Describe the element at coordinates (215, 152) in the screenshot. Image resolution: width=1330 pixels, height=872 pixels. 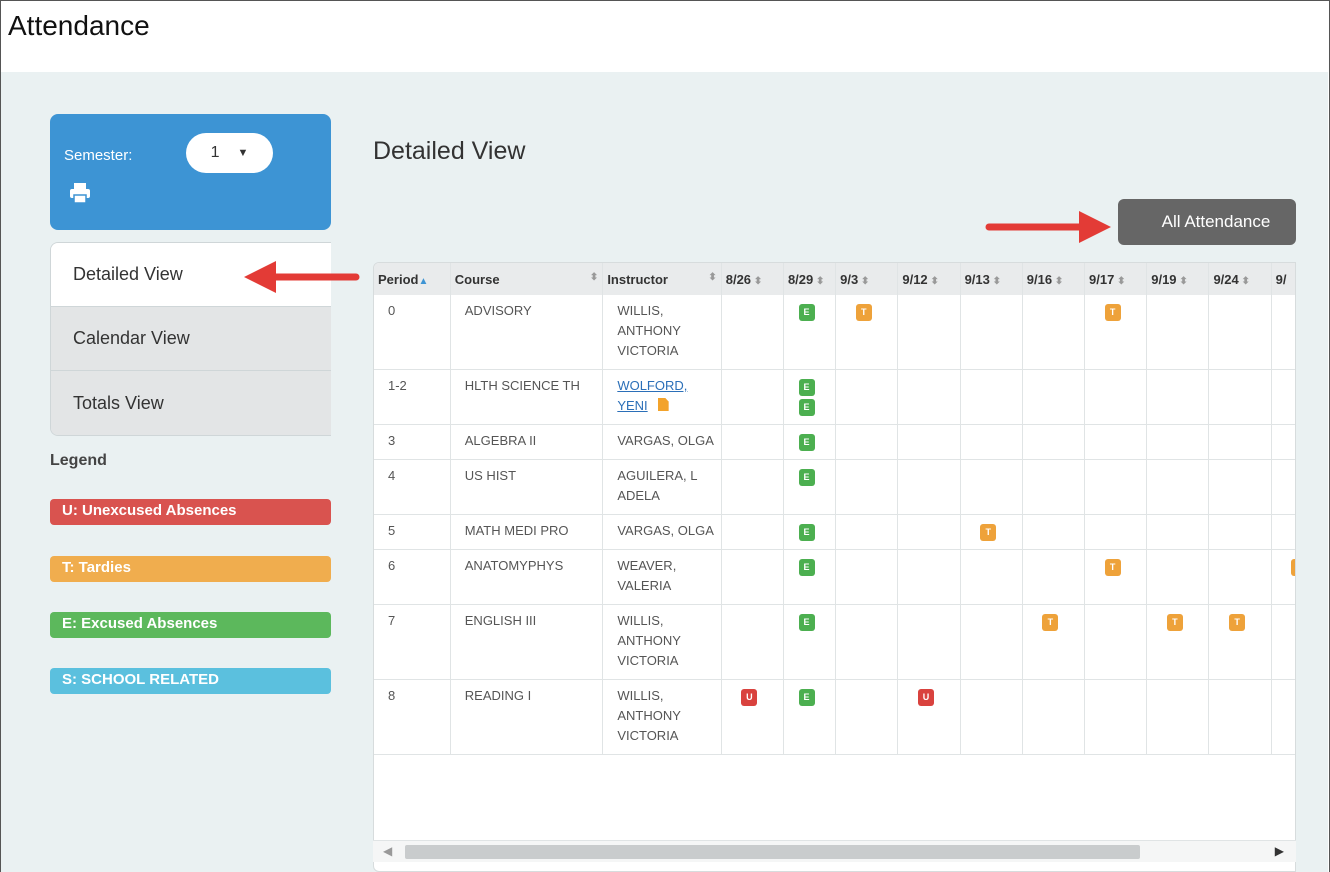
I see `semester-value: 1` at that location.